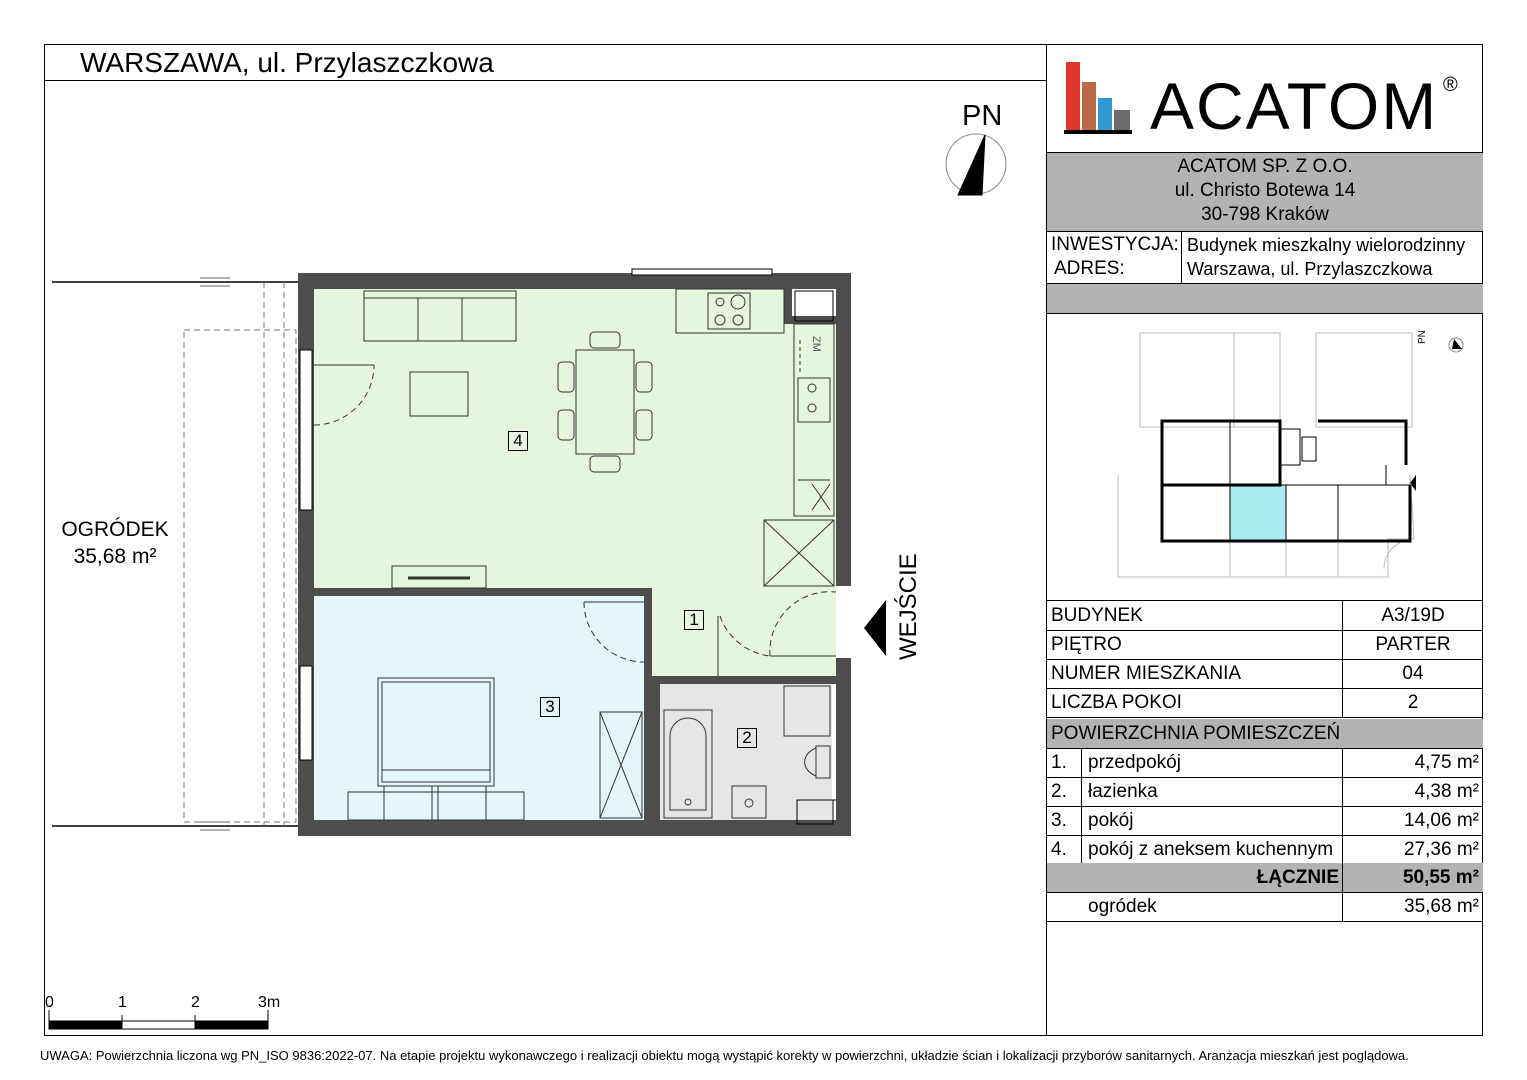 This screenshot has width=1527, height=1080. I want to click on mini-north-label: PN, so click(1422, 337).